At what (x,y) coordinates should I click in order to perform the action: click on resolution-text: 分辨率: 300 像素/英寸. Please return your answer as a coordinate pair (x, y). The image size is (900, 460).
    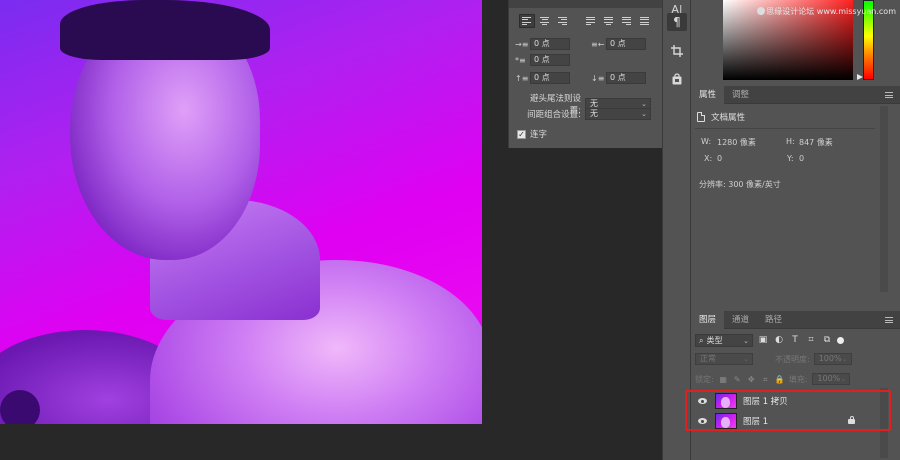
    Looking at the image, I should click on (740, 184).